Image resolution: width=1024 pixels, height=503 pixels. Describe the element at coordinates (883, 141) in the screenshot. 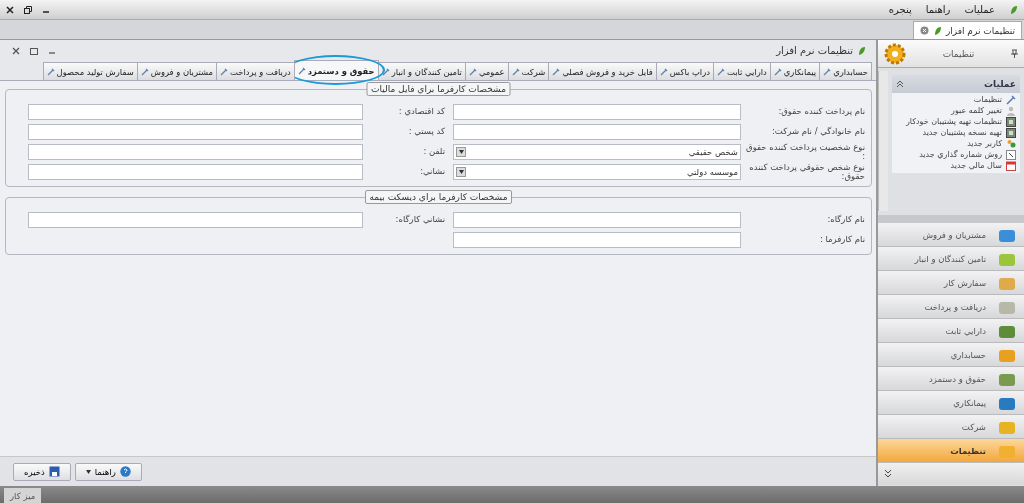

I see `scrollbar` at that location.